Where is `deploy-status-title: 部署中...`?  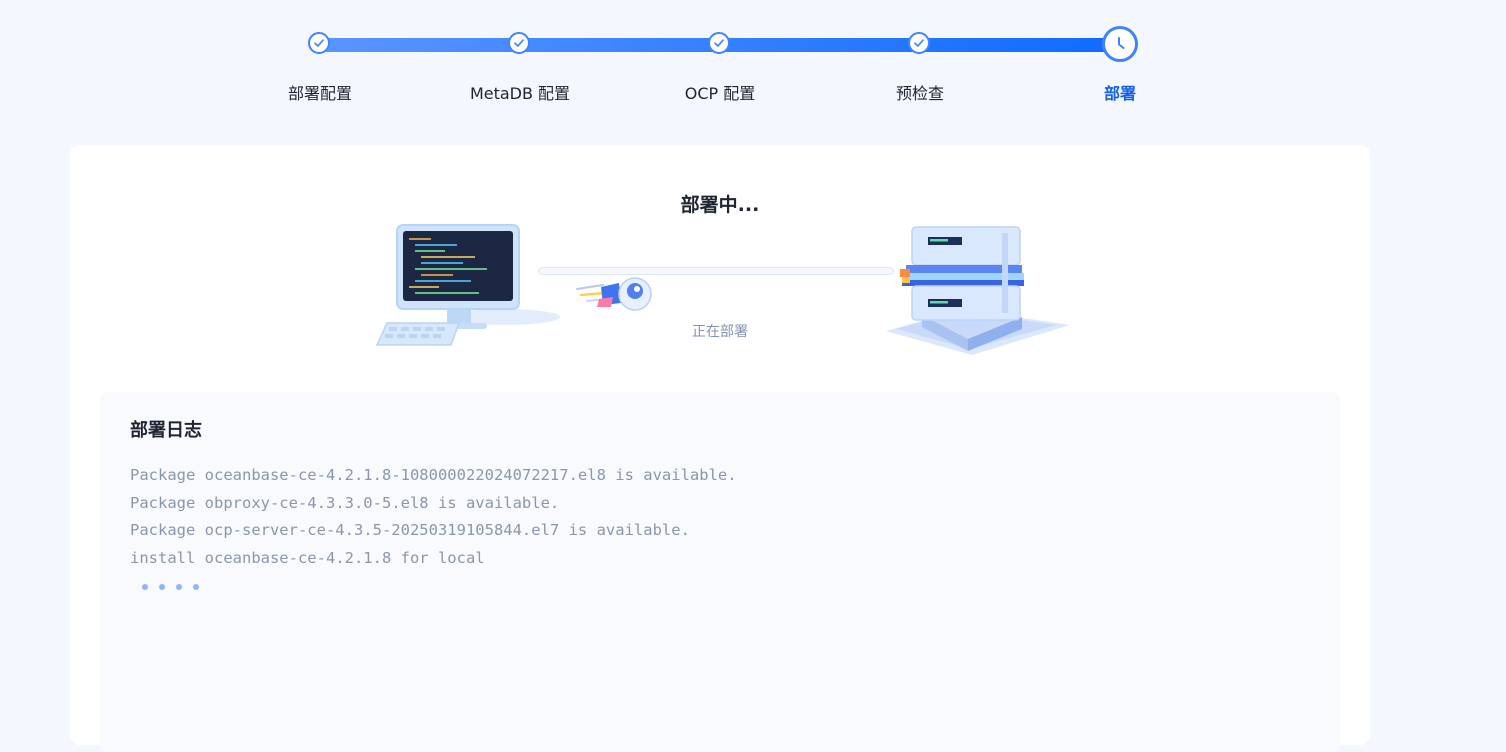 deploy-status-title: 部署中... is located at coordinates (720, 205).